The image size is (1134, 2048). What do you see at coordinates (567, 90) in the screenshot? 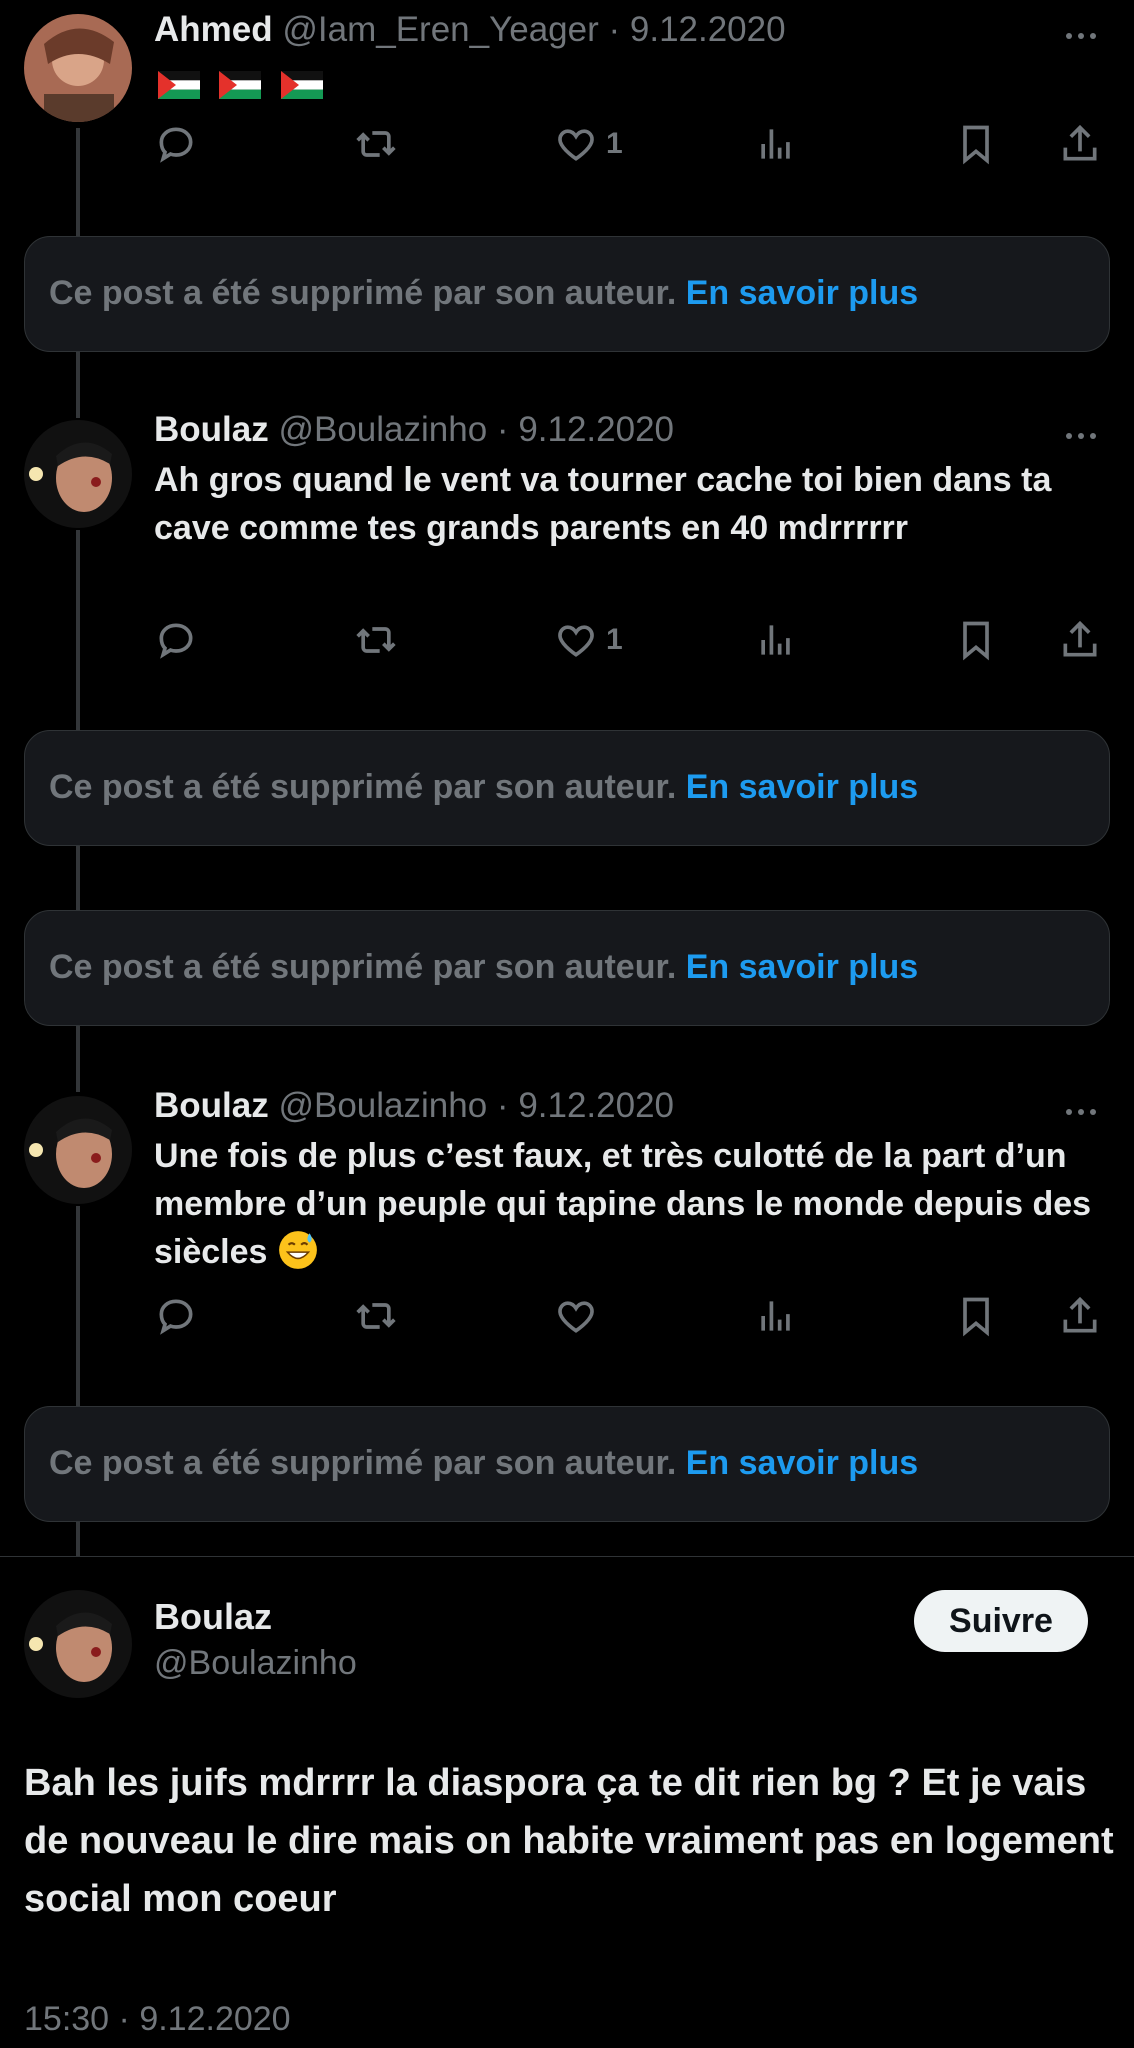
I see `tweet-ahmed: Ahmed @Iam_Eren_Yeager · 9.12.2020 1` at bounding box center [567, 90].